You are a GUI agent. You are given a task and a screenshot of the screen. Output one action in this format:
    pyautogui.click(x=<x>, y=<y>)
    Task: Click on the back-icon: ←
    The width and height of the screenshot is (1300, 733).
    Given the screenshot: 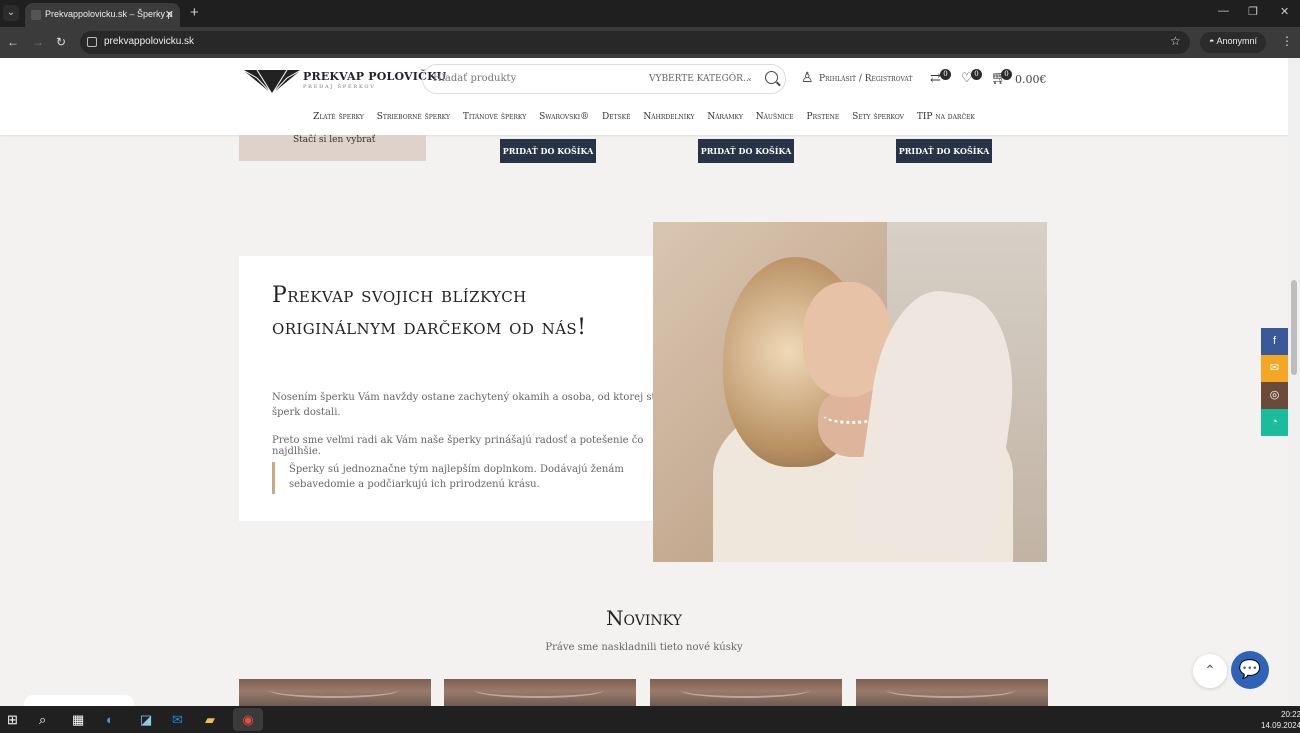 What is the action you would take?
    pyautogui.click(x=13, y=42)
    